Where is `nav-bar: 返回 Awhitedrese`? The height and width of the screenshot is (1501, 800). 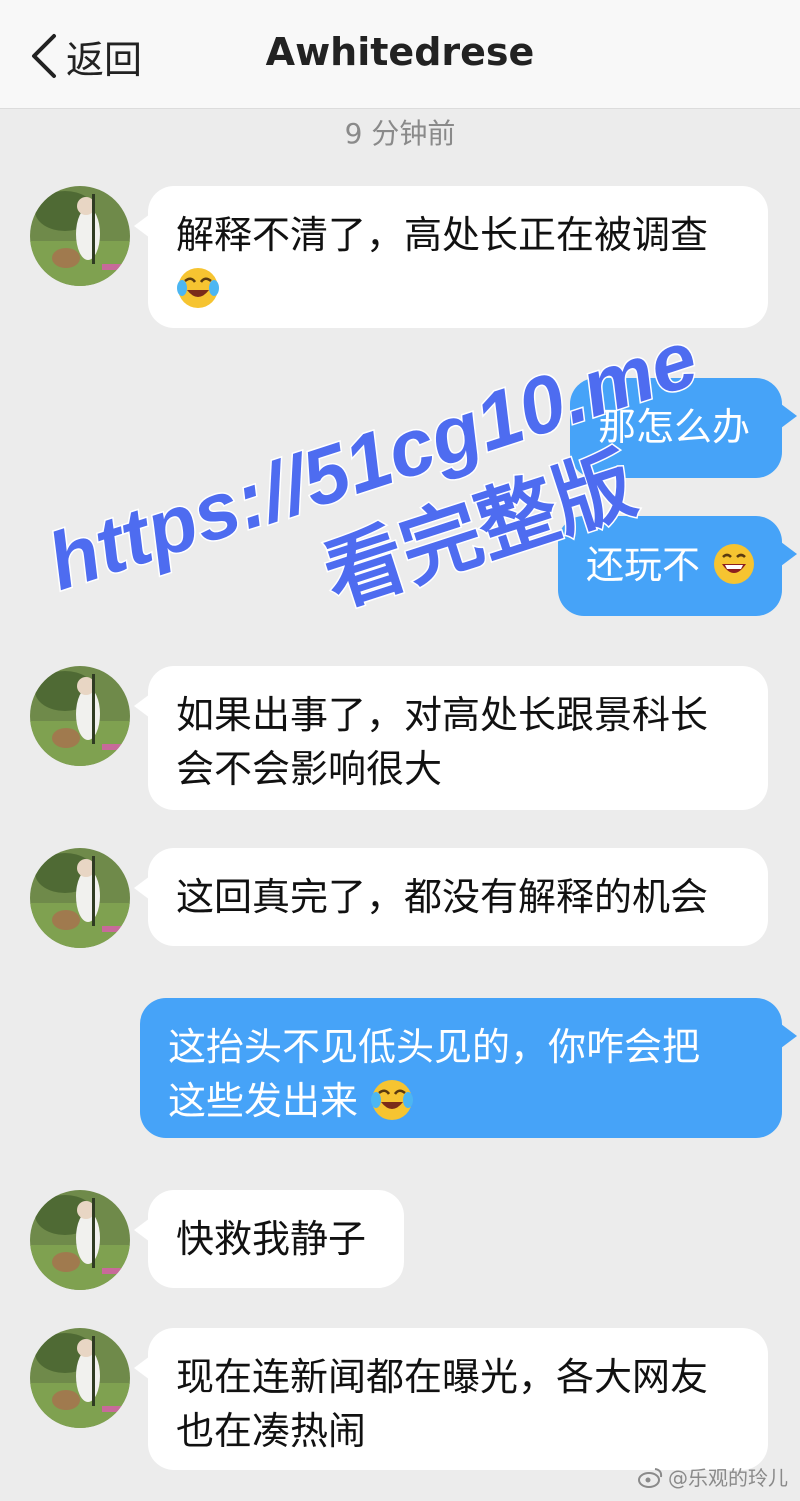
nav-bar: 返回 Awhitedrese is located at coordinates (400, 54).